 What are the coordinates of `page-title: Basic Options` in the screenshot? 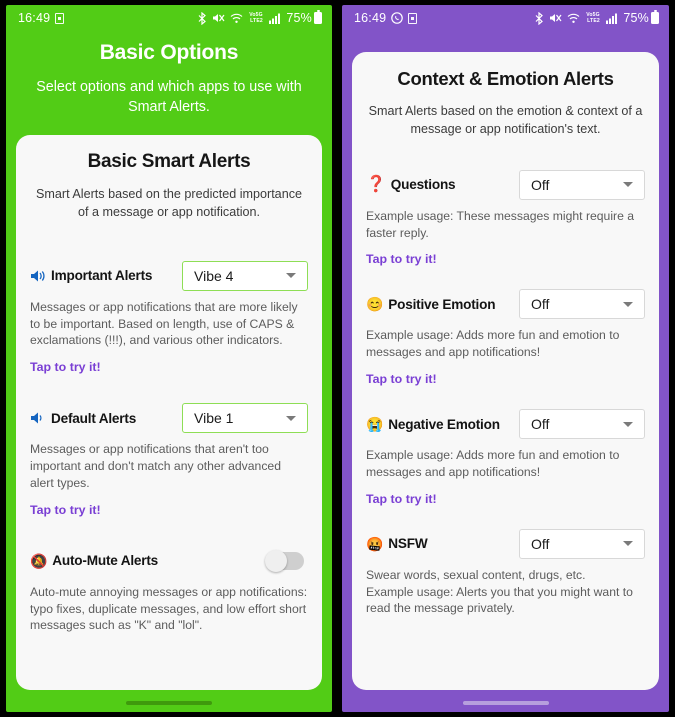 It's located at (169, 52).